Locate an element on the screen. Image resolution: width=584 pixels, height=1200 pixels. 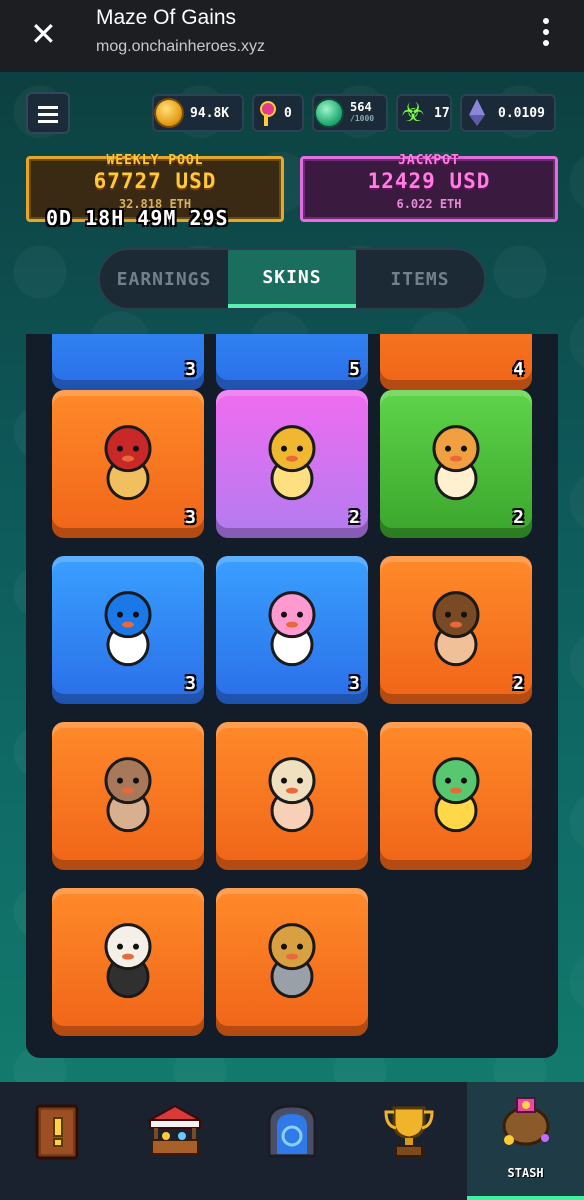
page-title: Maze Of Gains is located at coordinates (166, 17).